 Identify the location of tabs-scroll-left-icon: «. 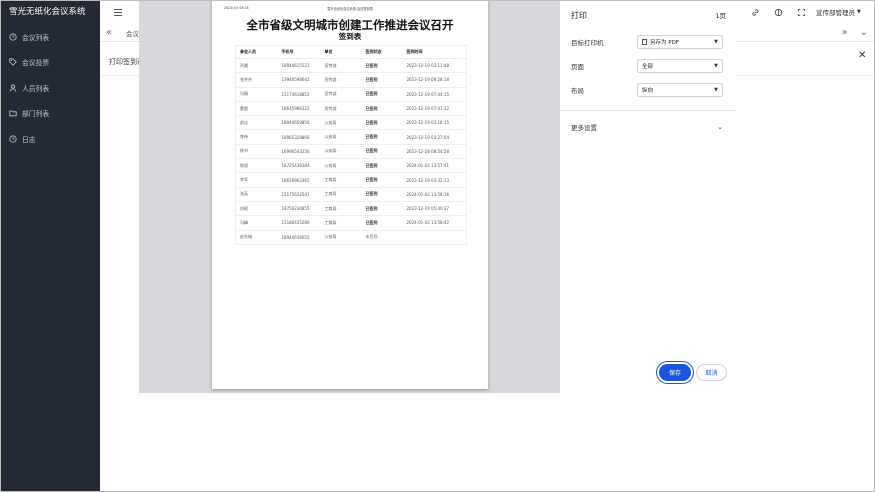
(112, 32).